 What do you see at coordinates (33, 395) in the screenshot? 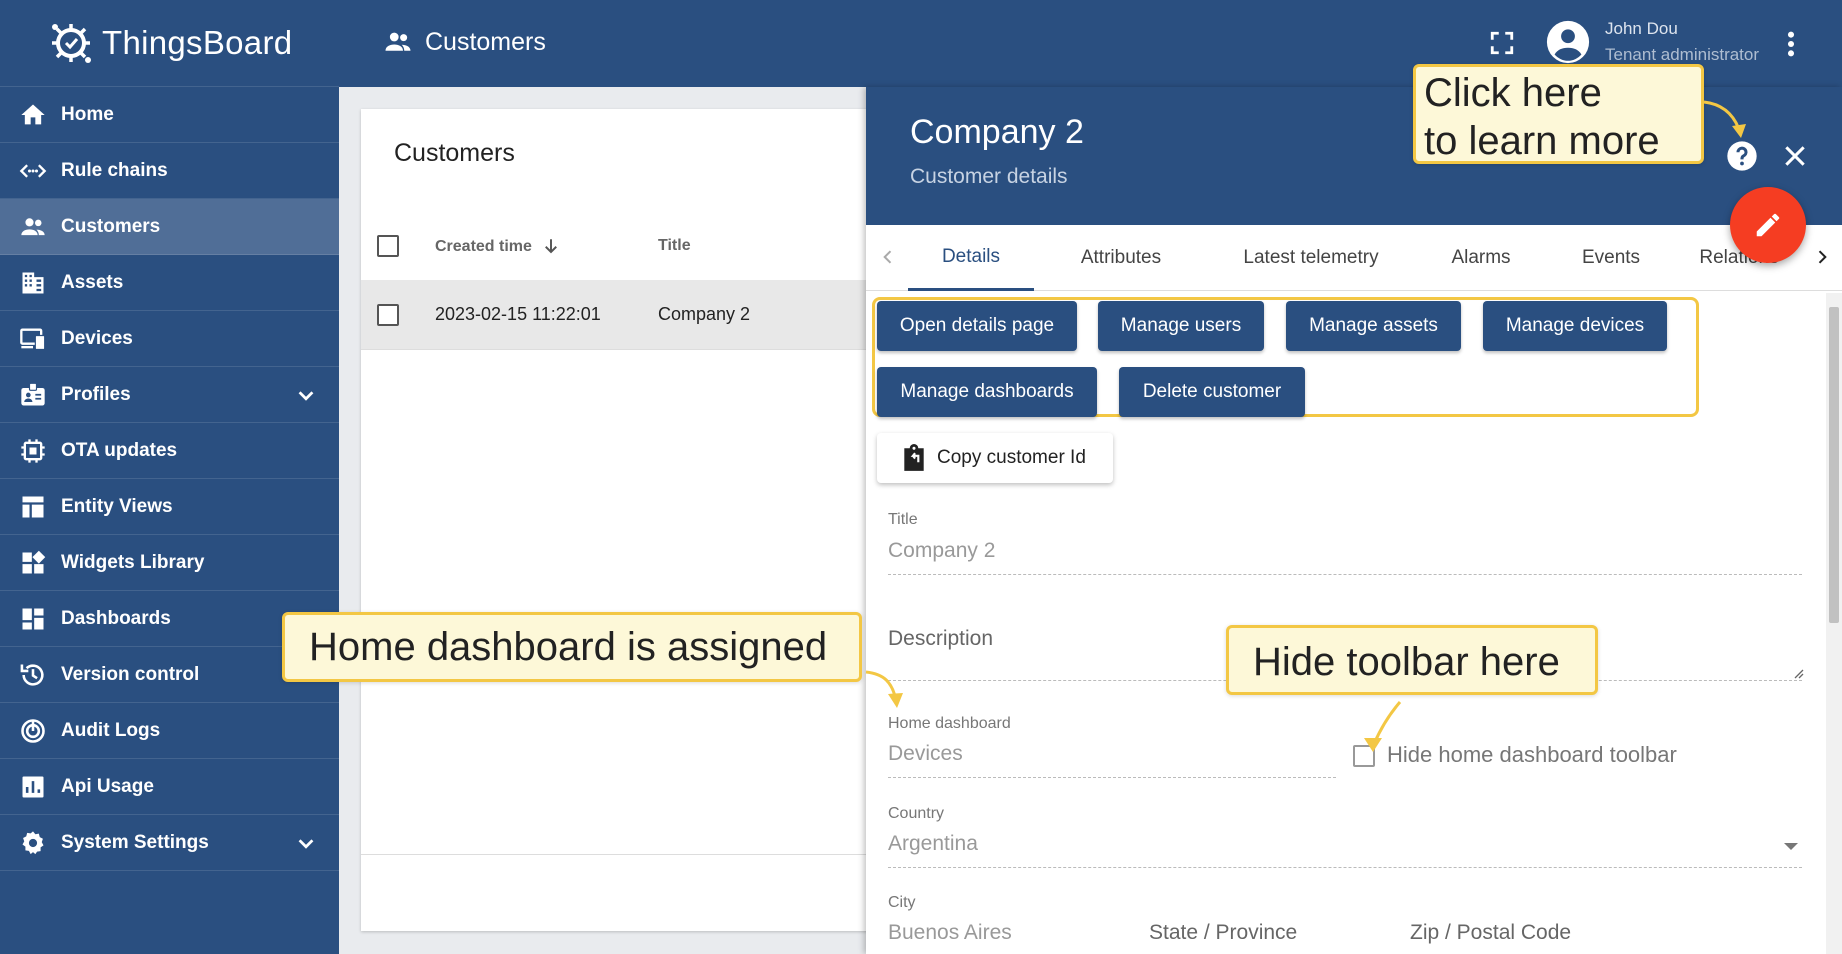
I see `profiles-icon` at bounding box center [33, 395].